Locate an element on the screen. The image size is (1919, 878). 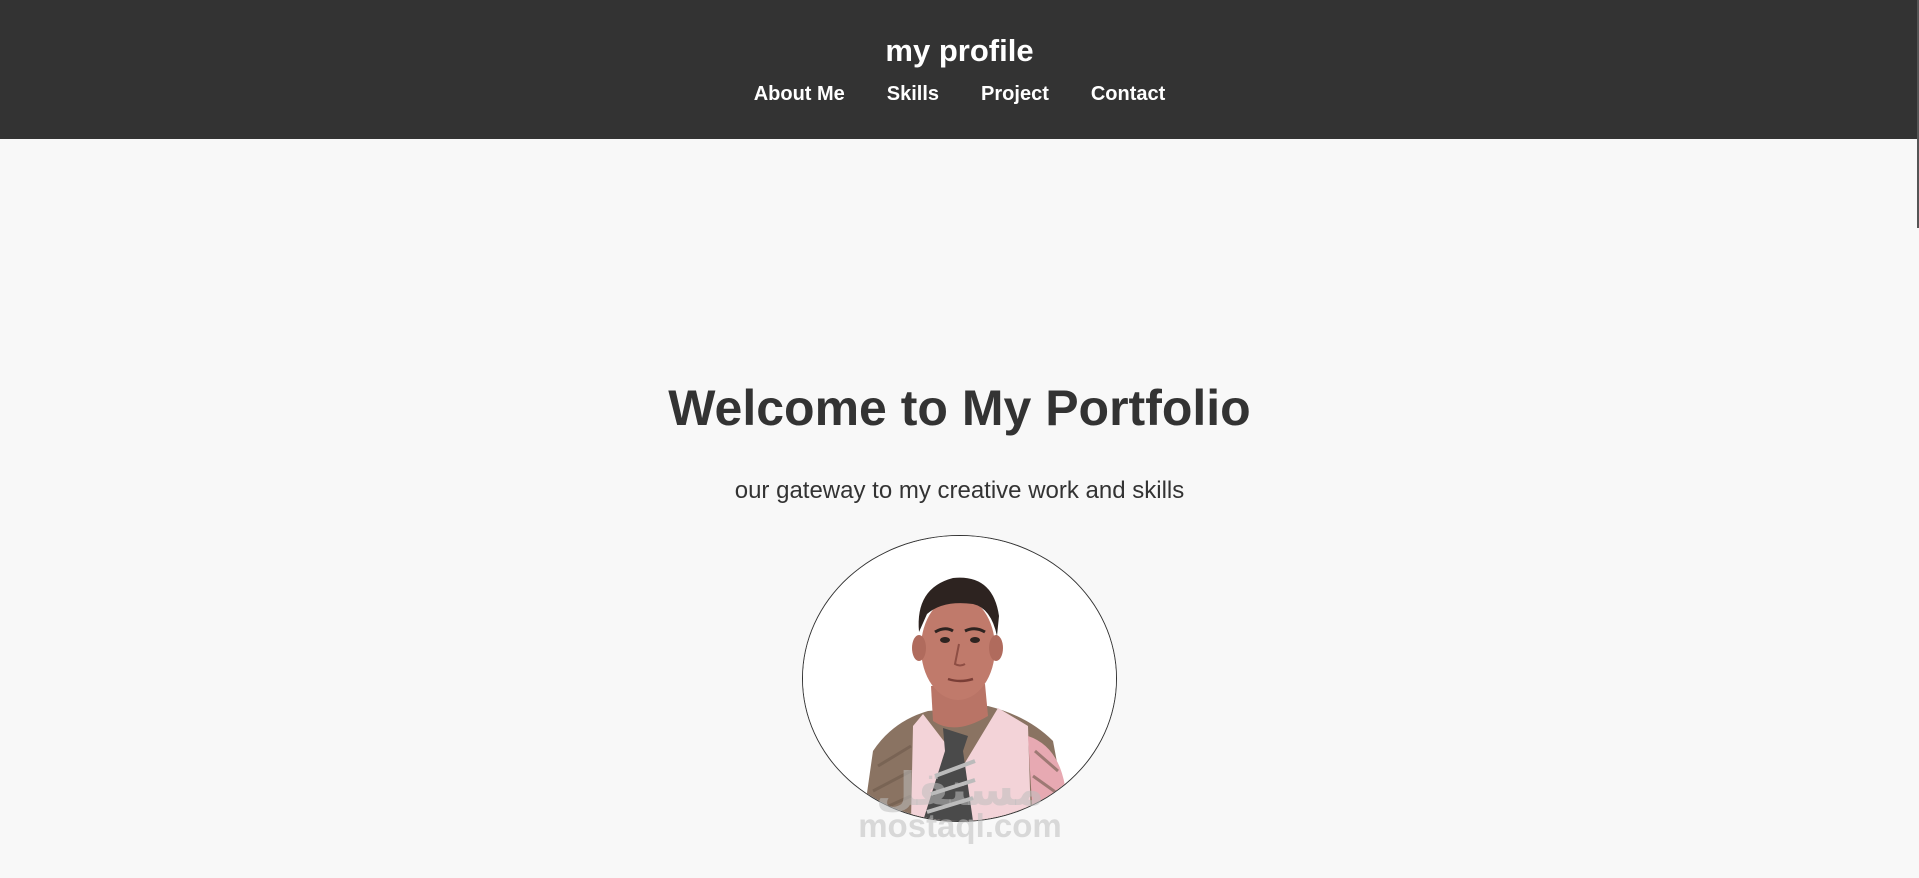
site-title: my profile is located at coordinates (959, 50).